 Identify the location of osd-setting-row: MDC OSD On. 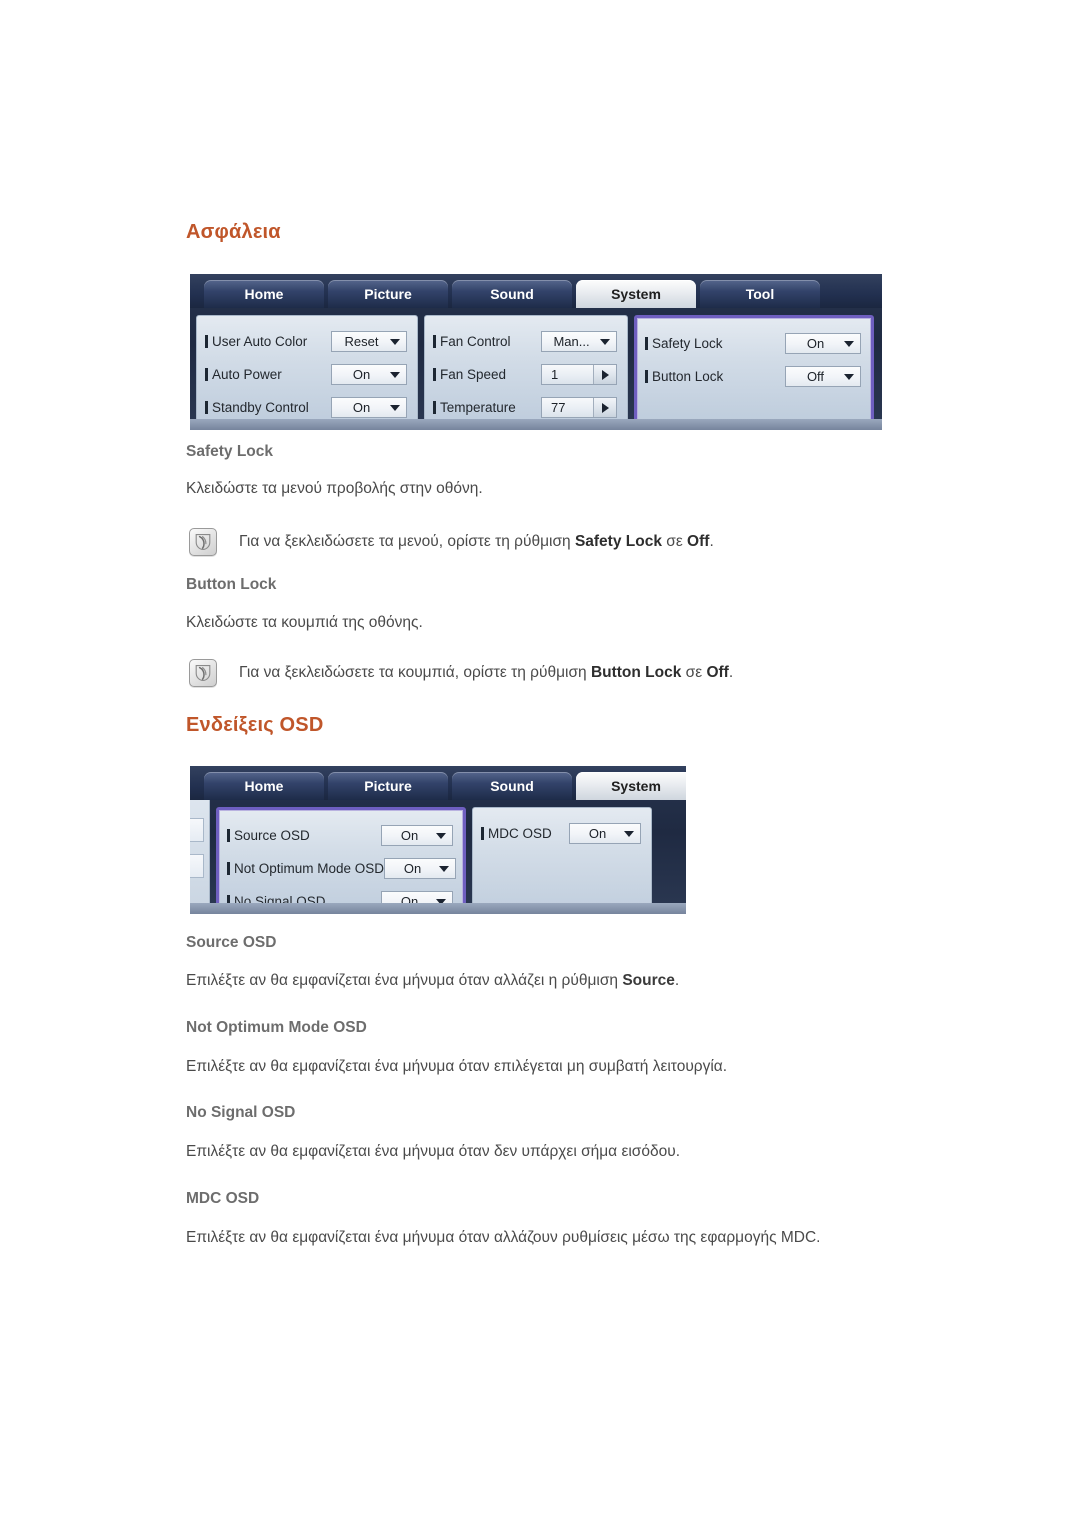
(561, 833).